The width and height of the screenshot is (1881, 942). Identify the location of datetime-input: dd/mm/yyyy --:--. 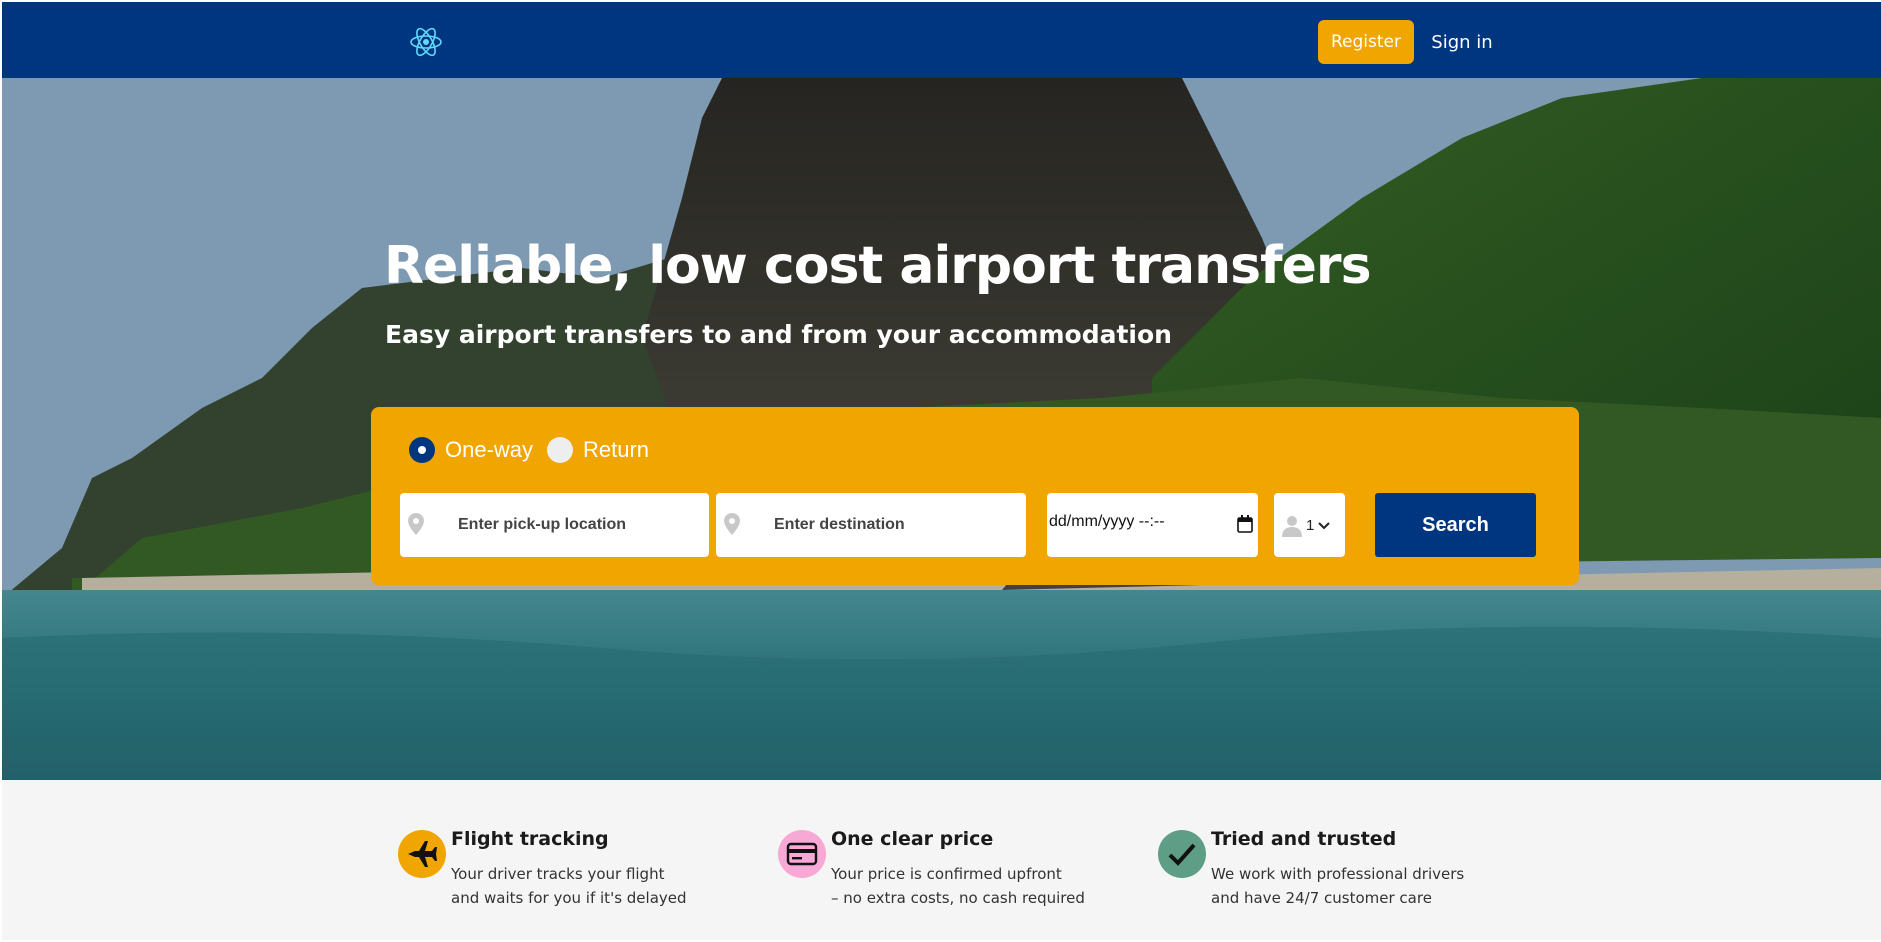
(1152, 525).